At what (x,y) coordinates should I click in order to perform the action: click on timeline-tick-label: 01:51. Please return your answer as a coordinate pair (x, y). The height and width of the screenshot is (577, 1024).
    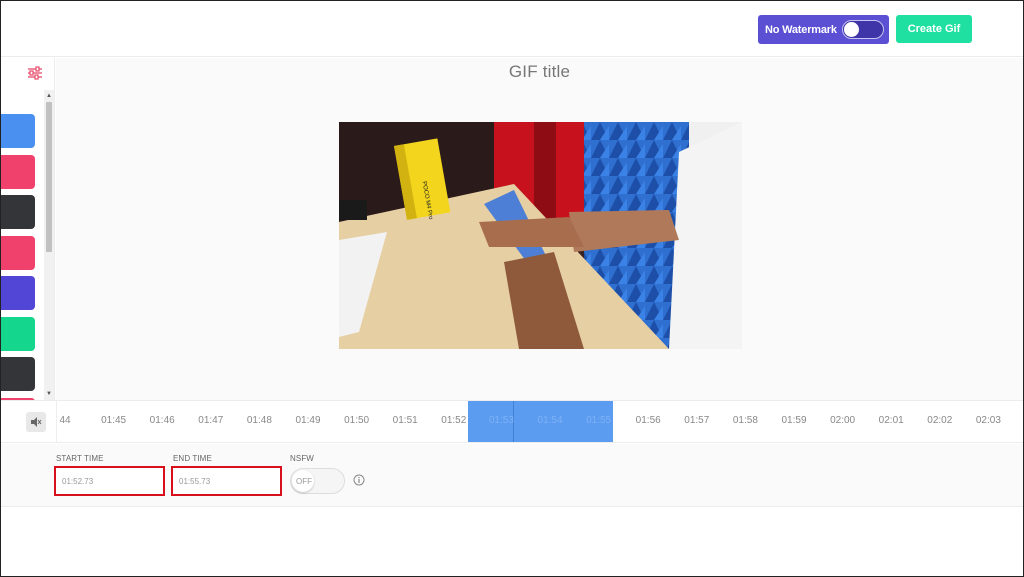
    Looking at the image, I should click on (405, 420).